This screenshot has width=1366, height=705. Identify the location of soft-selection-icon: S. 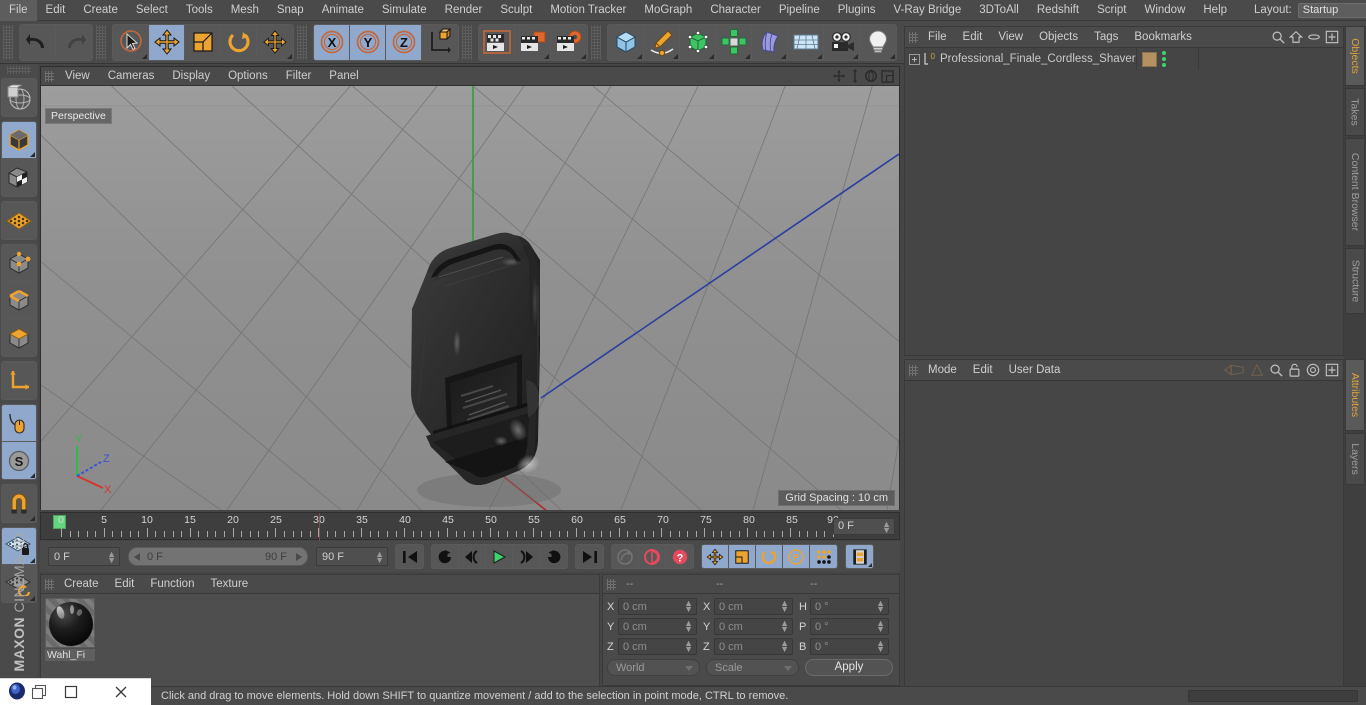
(19, 460).